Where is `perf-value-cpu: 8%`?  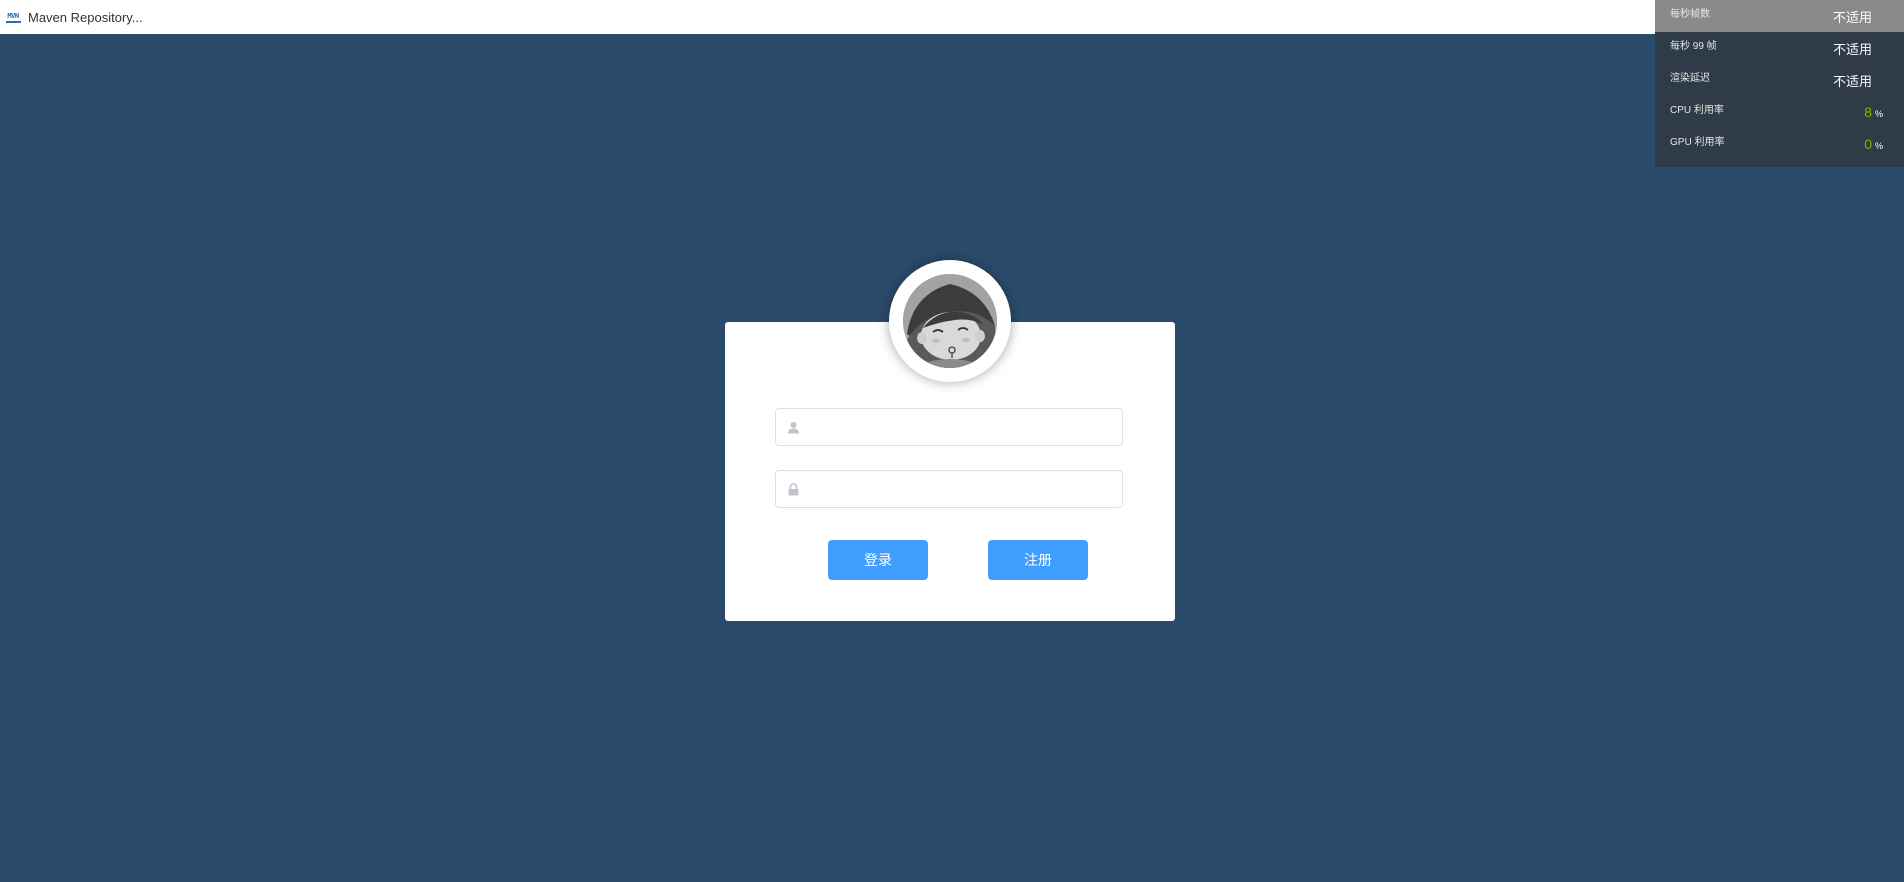
perf-value-cpu: 8% is located at coordinates (1873, 112).